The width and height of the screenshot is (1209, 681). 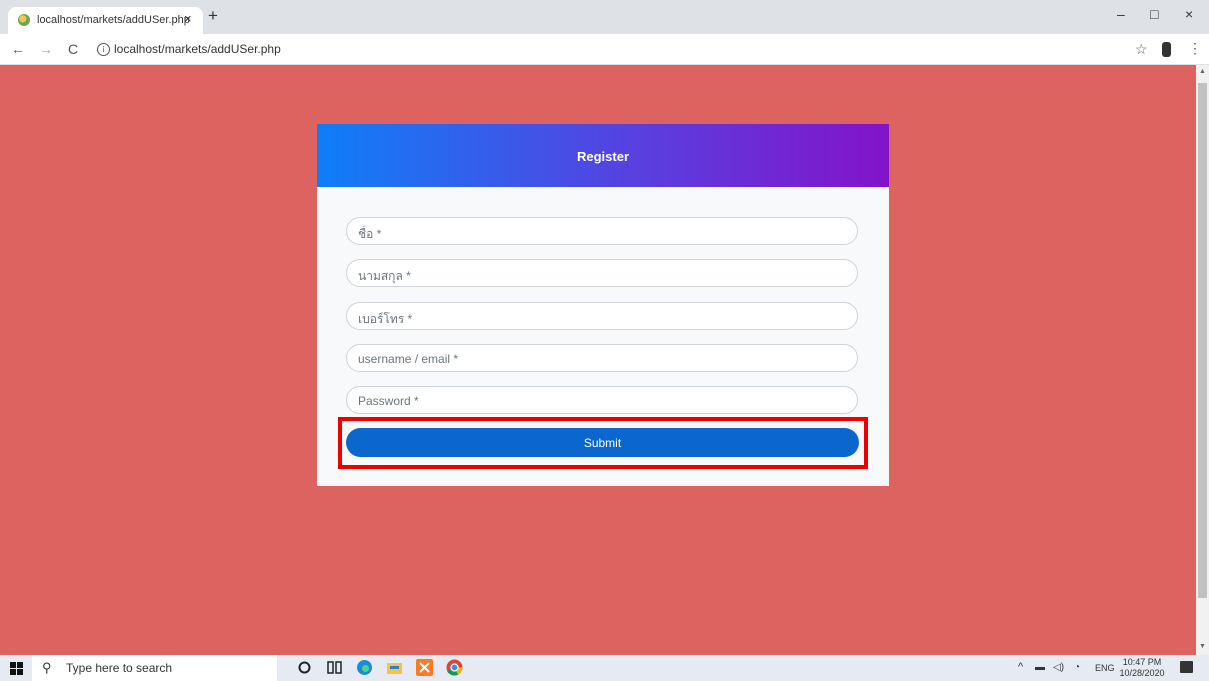 I want to click on tray-chevron-icon: ^, so click(x=1020, y=667).